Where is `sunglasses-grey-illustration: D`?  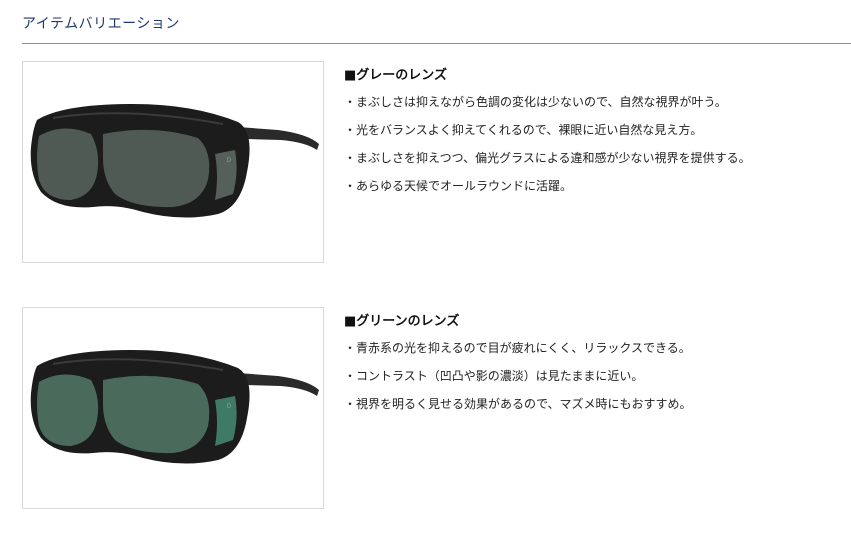
sunglasses-grey-illustration: D is located at coordinates (174, 161).